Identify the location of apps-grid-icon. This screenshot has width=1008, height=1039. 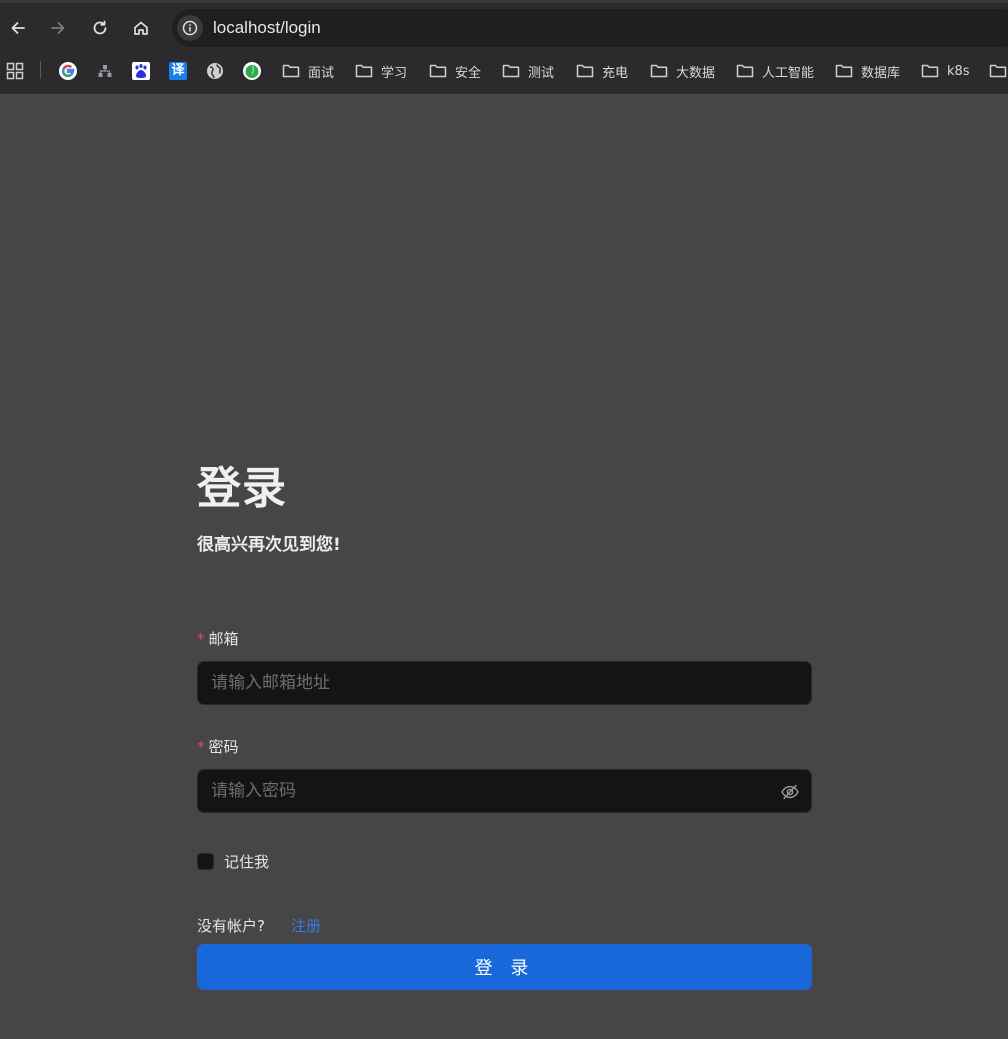
(15, 71).